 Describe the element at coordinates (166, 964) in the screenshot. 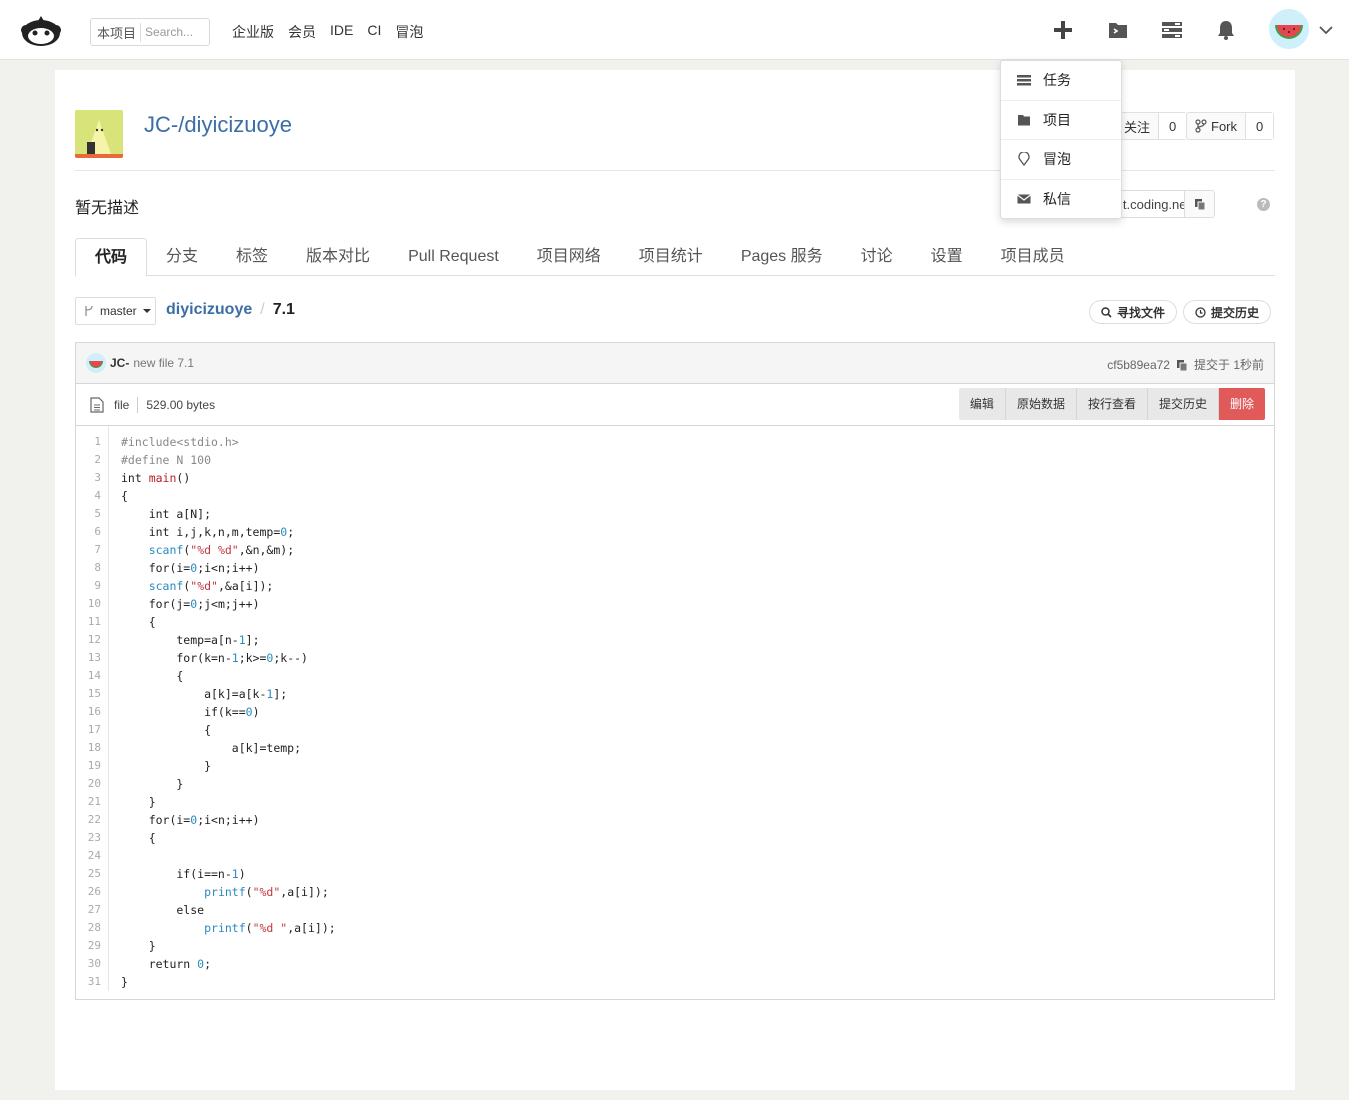

I see `code-text: return 0;` at that location.